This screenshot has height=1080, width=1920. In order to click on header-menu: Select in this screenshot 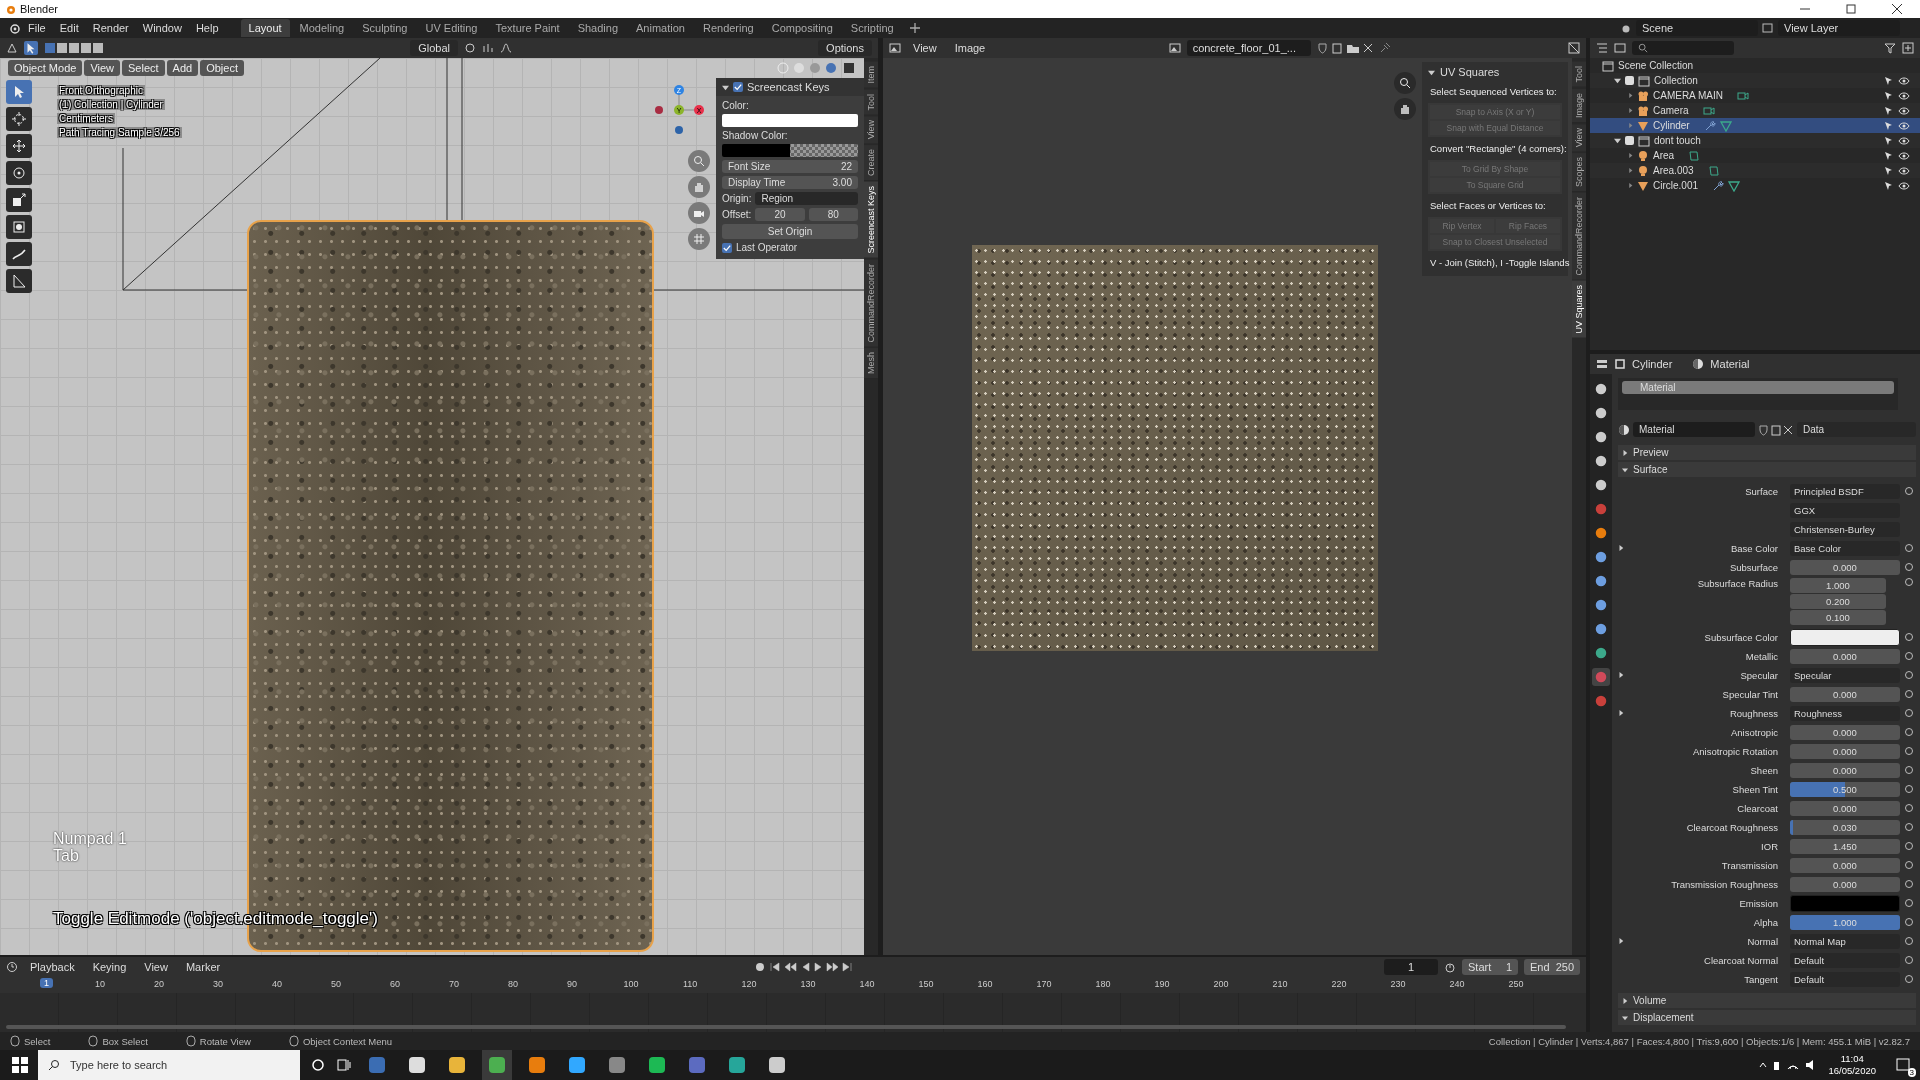, I will do `click(143, 68)`.